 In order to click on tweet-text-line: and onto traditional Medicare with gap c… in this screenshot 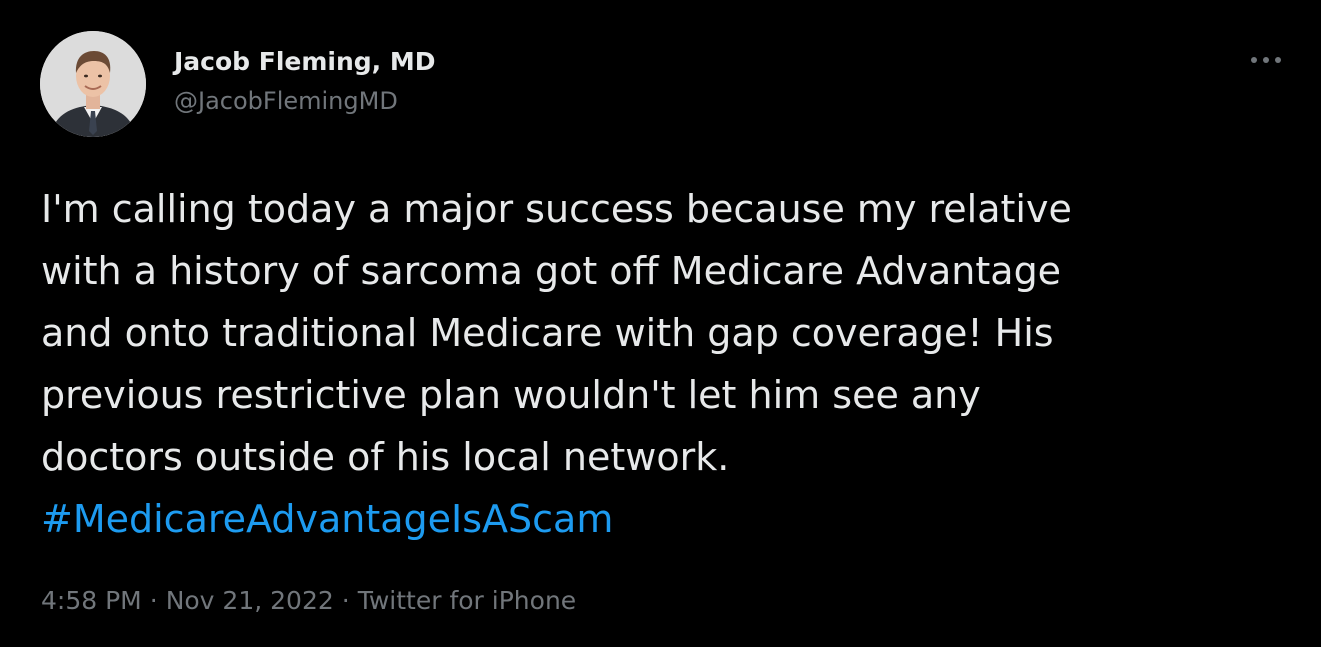, I will do `click(547, 333)`.